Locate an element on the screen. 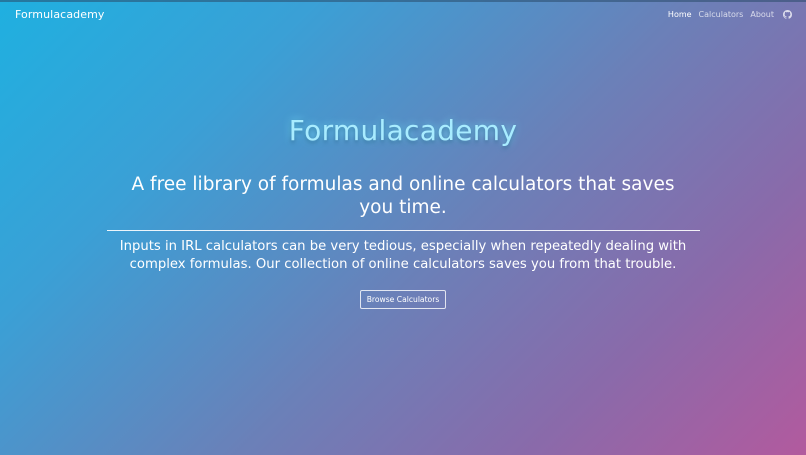  nav-link-calculators: Calculators is located at coordinates (721, 14).